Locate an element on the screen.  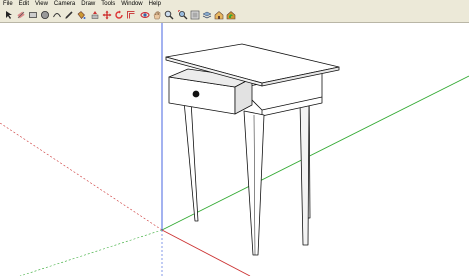
rectangle-icon is located at coordinates (33, 15).